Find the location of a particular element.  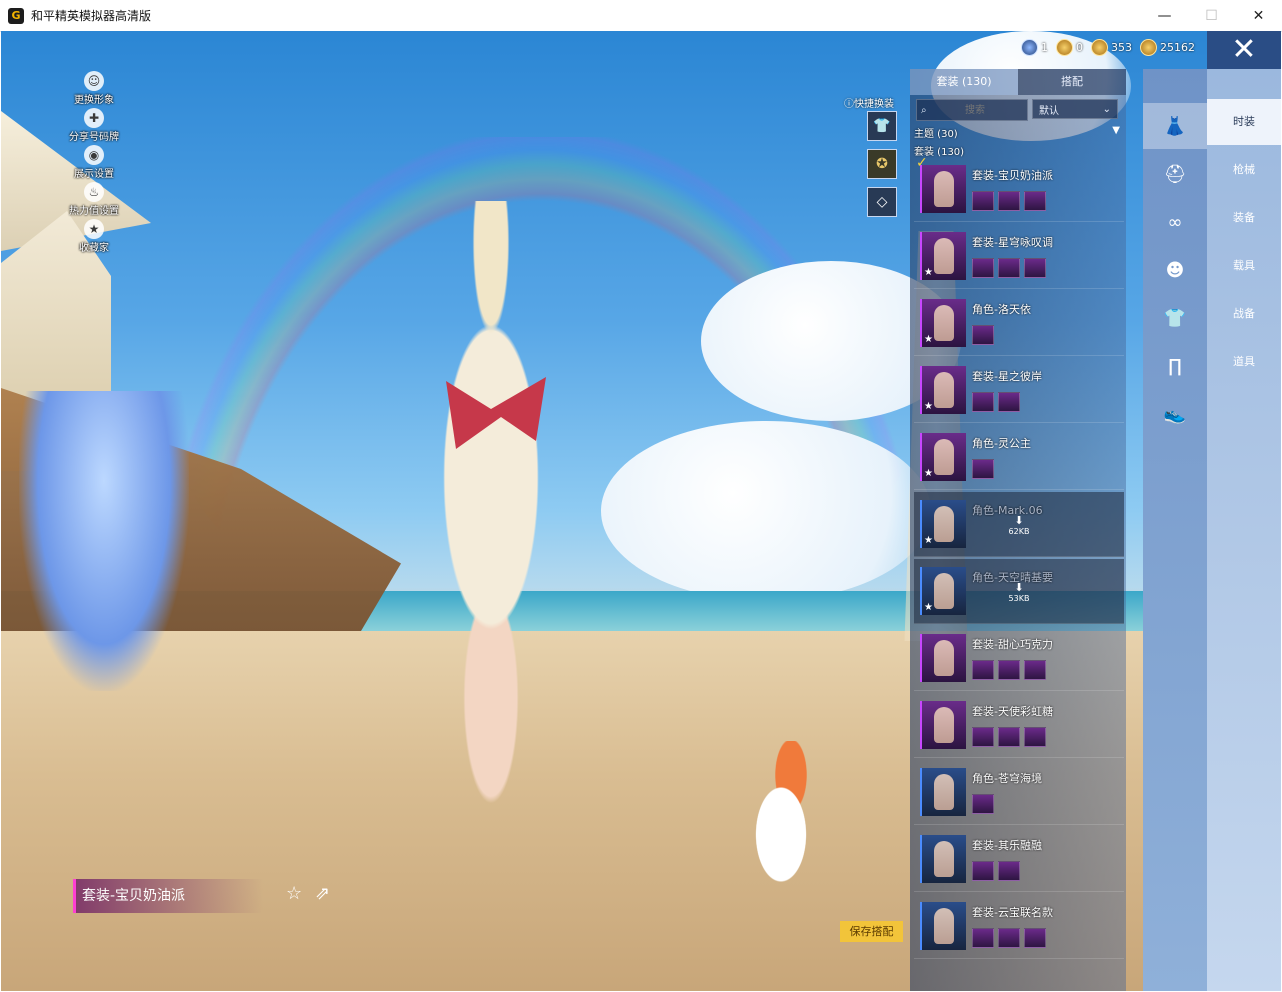

pet-companion is located at coordinates (781, 826).